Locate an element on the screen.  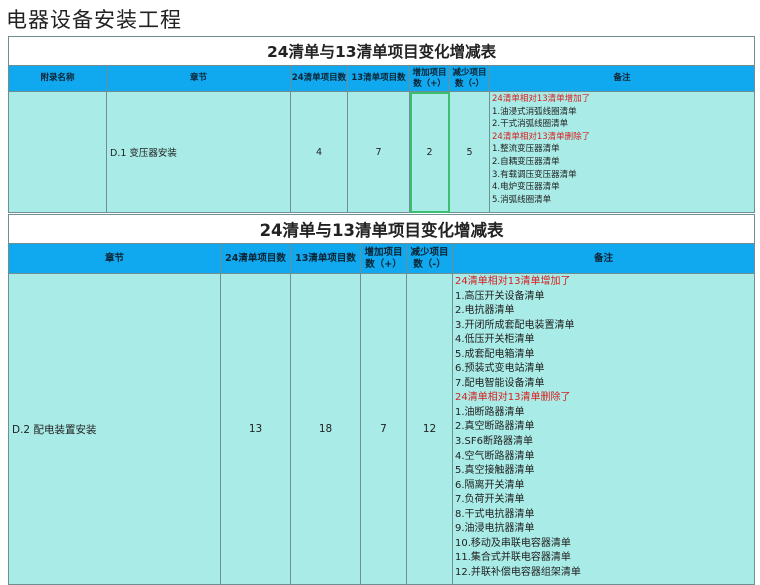
note-line: 9.油浸电抗器清单 is located at coordinates (495, 529).